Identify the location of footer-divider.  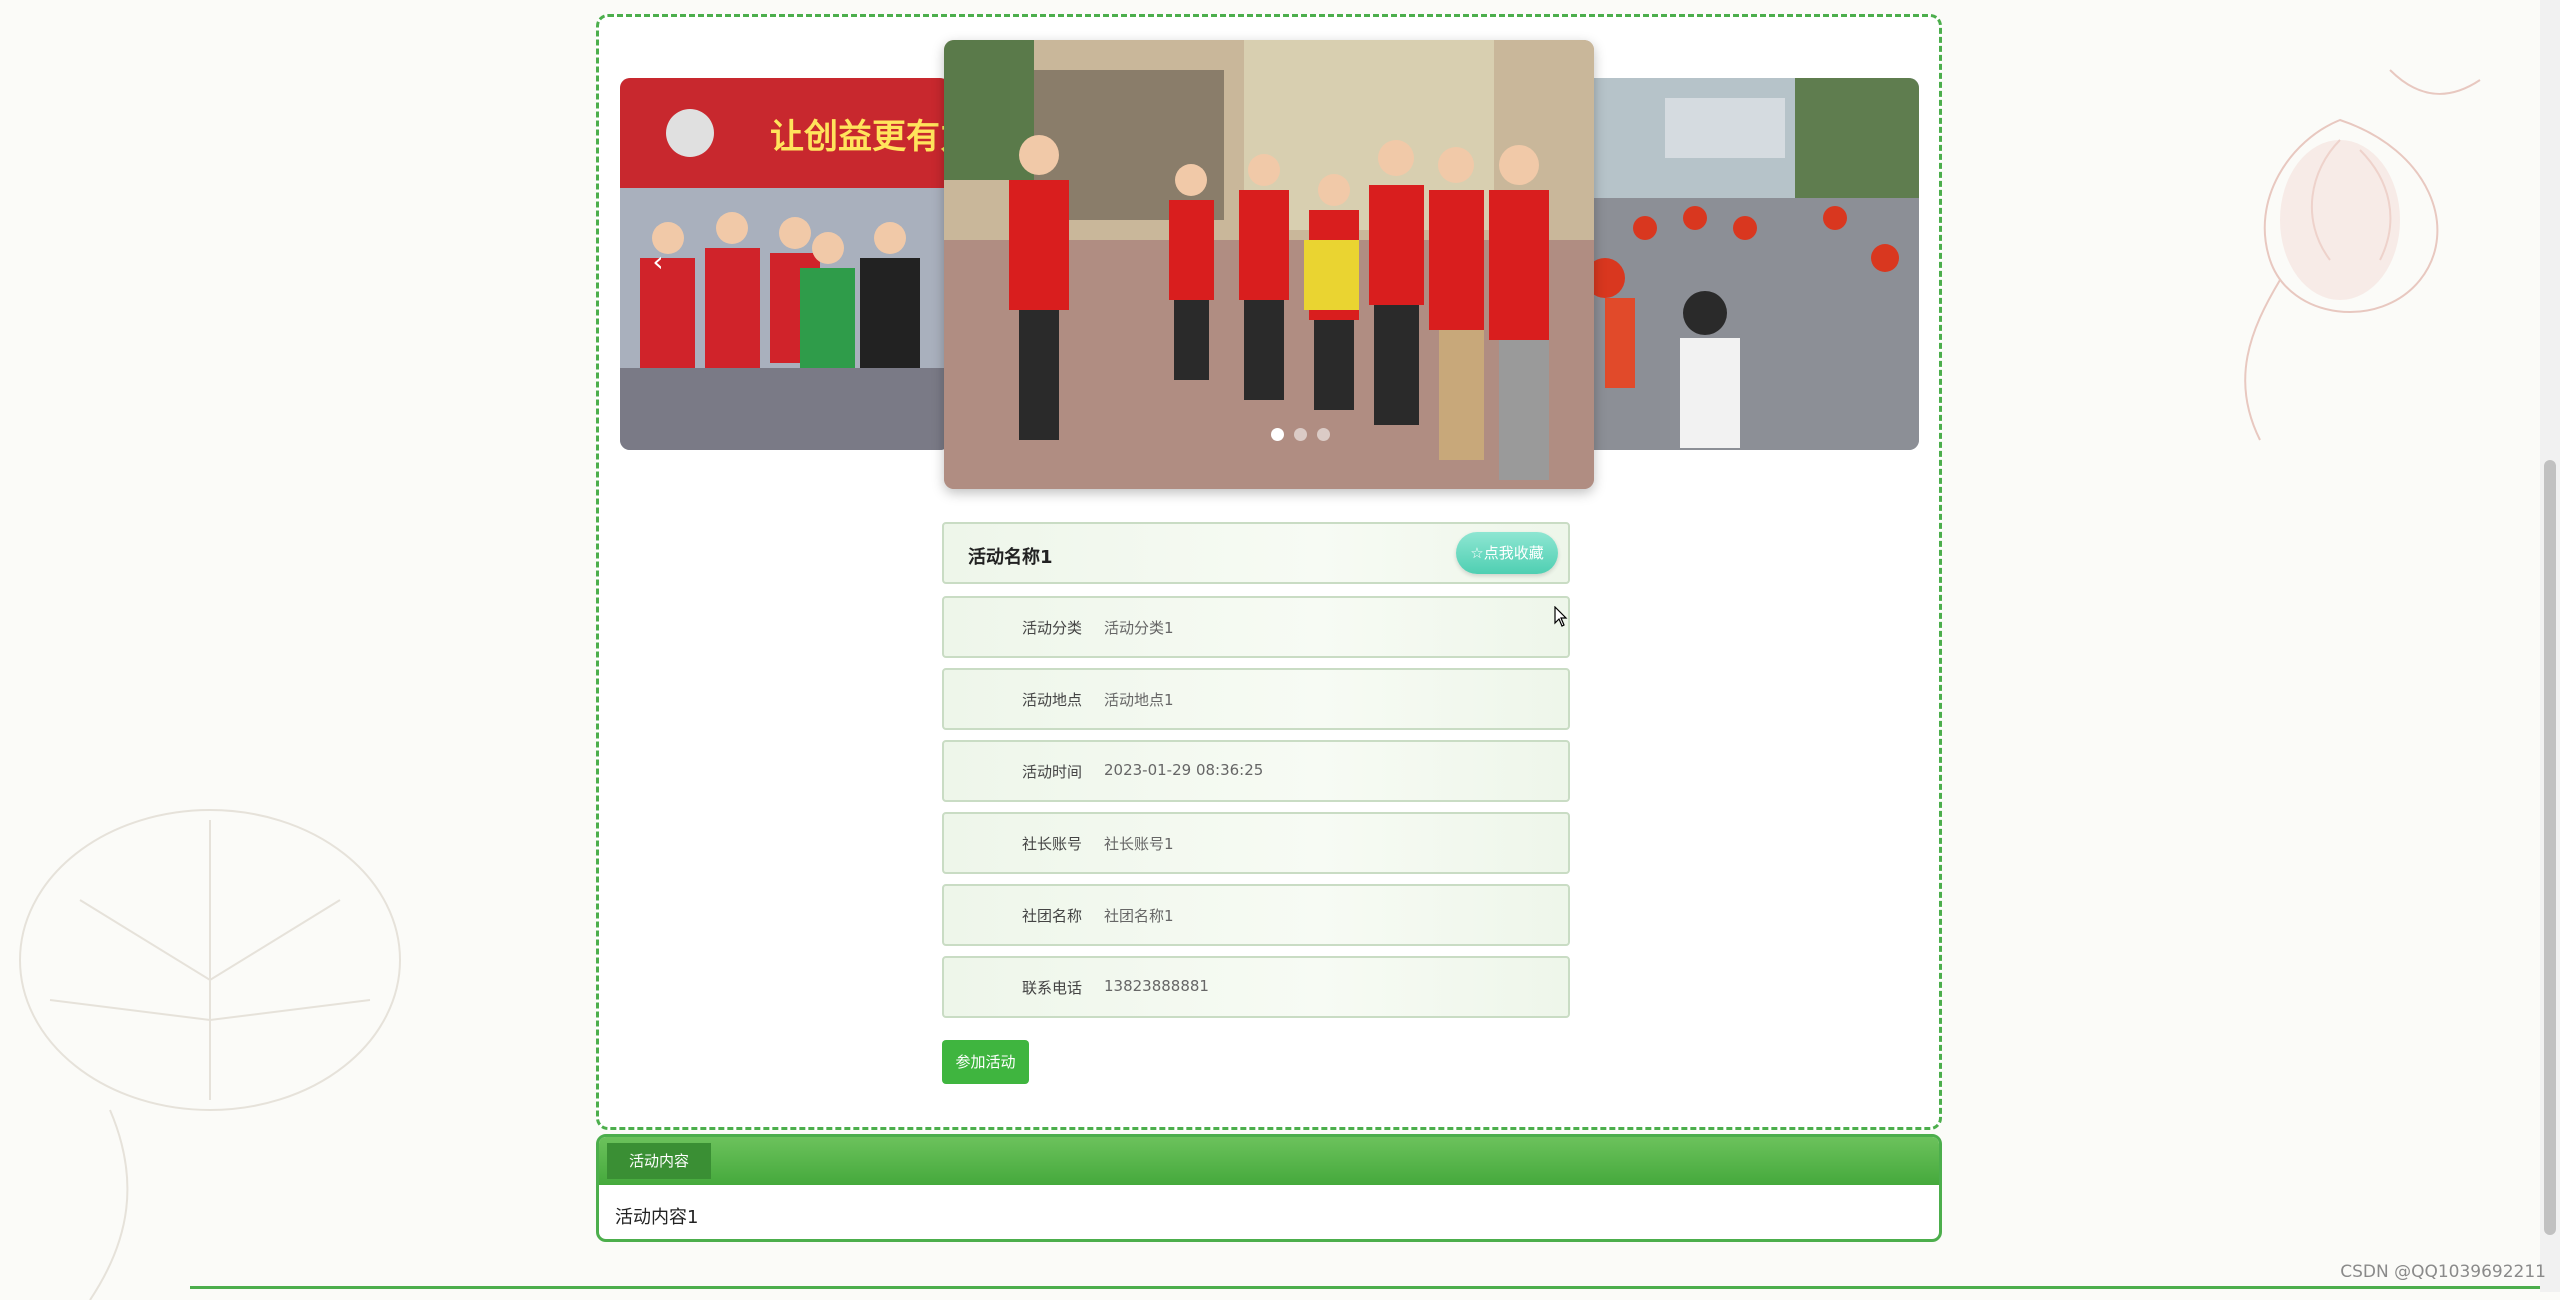
(1365, 1287).